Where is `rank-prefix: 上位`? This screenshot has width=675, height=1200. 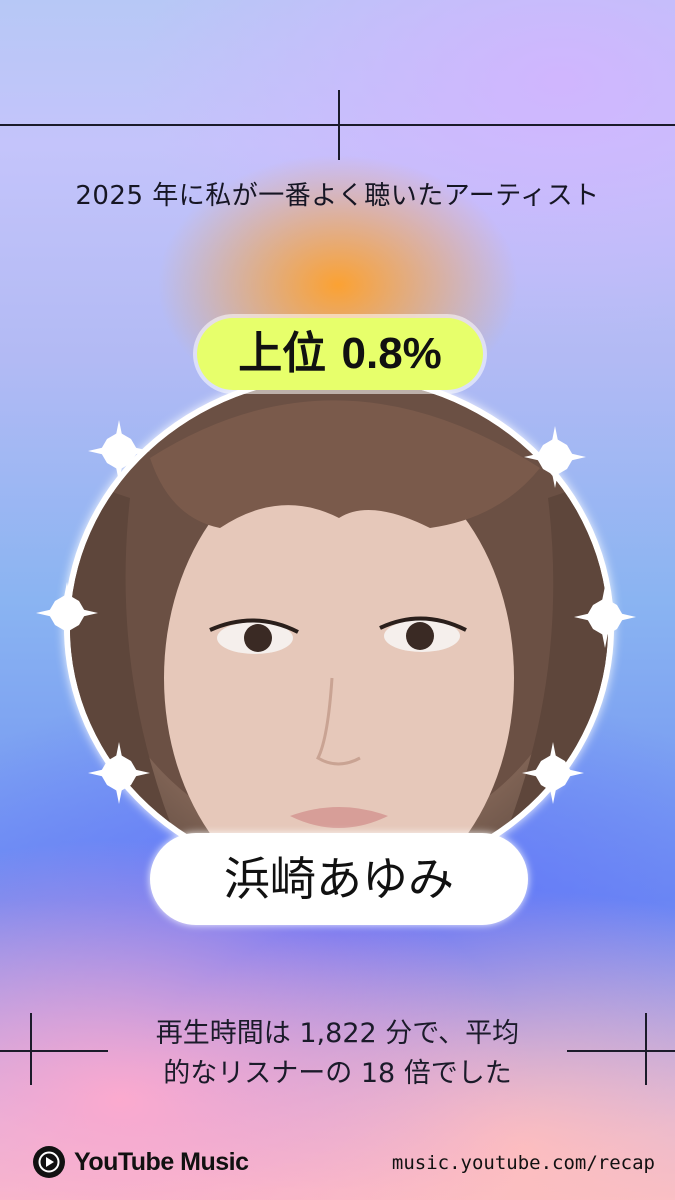
rank-prefix: 上位 is located at coordinates (282, 353).